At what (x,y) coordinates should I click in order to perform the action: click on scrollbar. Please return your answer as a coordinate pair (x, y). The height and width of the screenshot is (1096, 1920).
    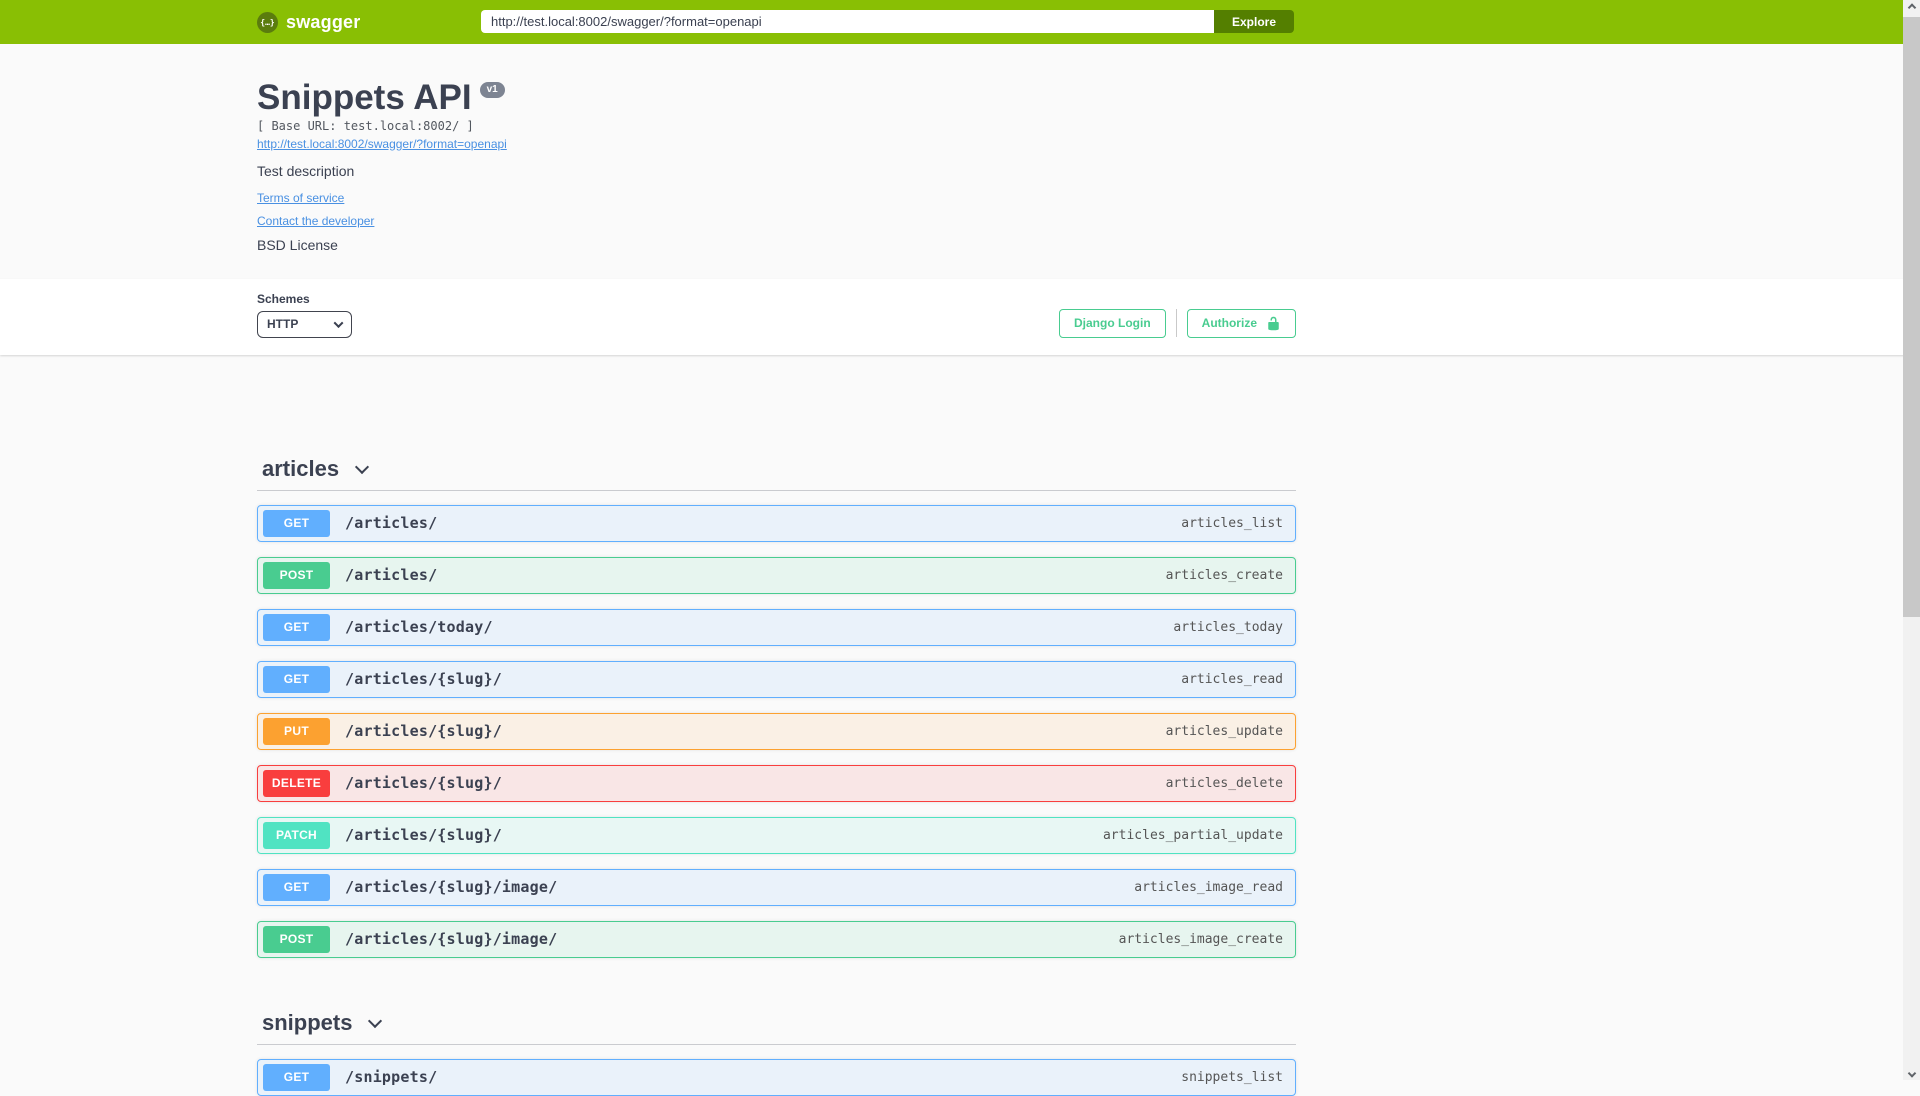
    Looking at the image, I should click on (1911, 540).